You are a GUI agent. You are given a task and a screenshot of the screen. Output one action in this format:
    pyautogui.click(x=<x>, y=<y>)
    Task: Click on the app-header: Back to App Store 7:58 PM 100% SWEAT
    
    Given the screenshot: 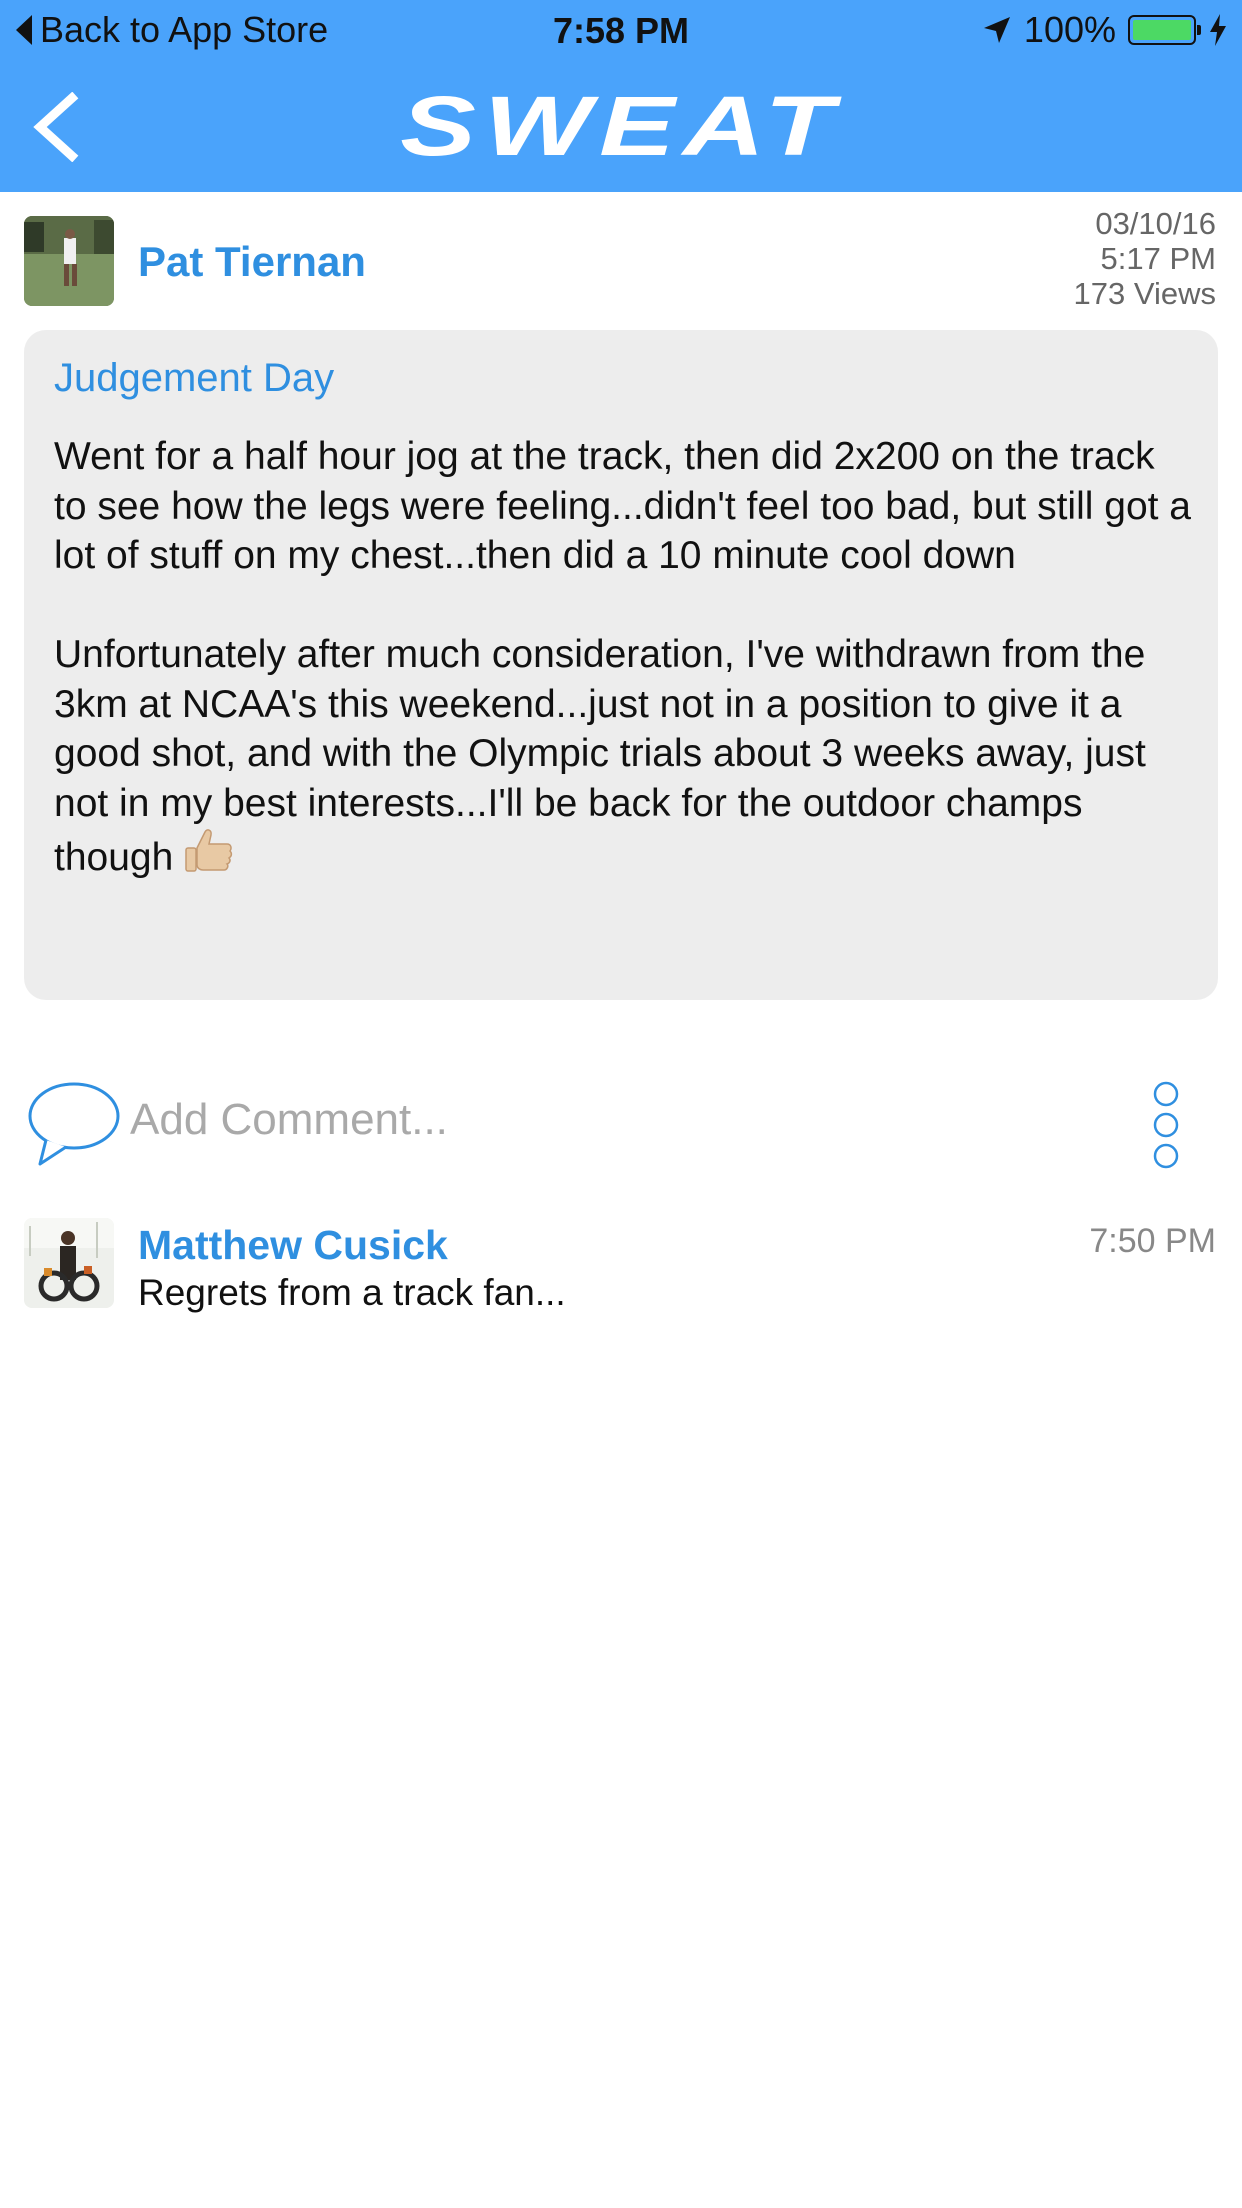 What is the action you would take?
    pyautogui.click(x=621, y=96)
    